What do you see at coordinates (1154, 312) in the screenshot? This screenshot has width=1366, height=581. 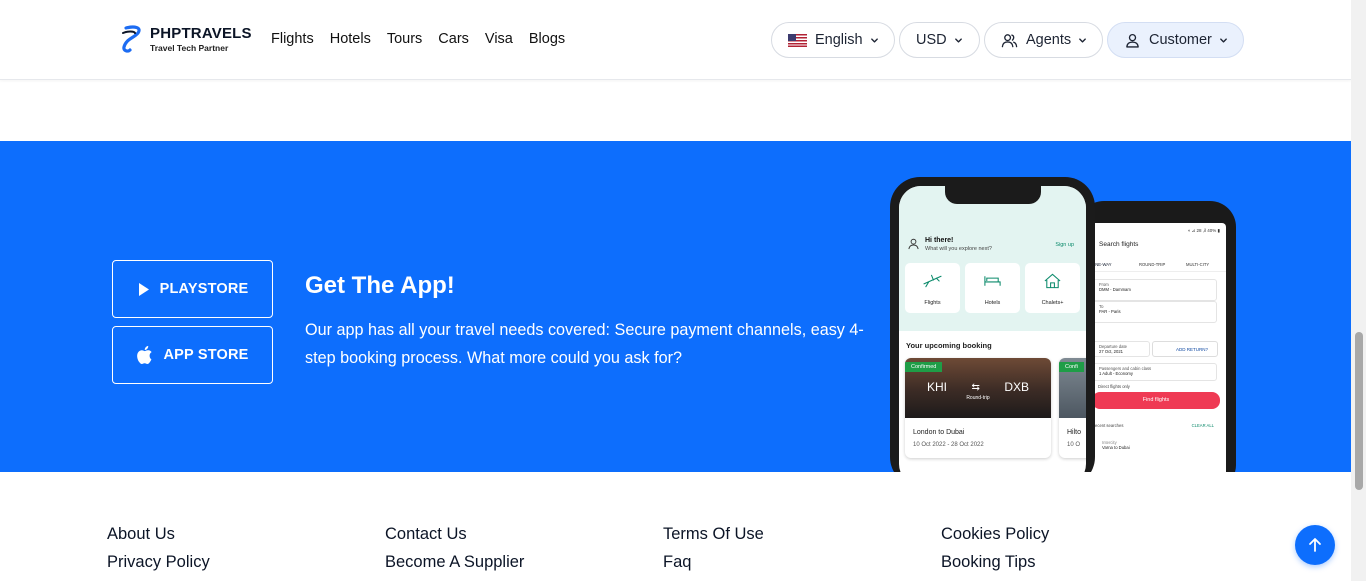 I see `to-field: To PAR - Paris` at bounding box center [1154, 312].